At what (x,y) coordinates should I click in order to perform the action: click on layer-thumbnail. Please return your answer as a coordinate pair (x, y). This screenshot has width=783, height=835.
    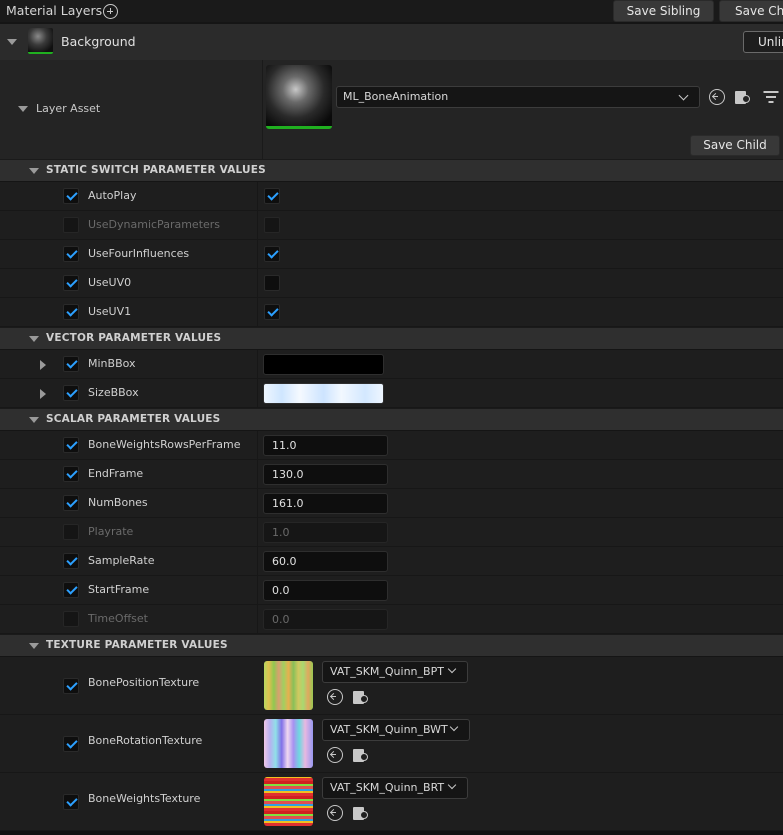
    Looking at the image, I should click on (40, 41).